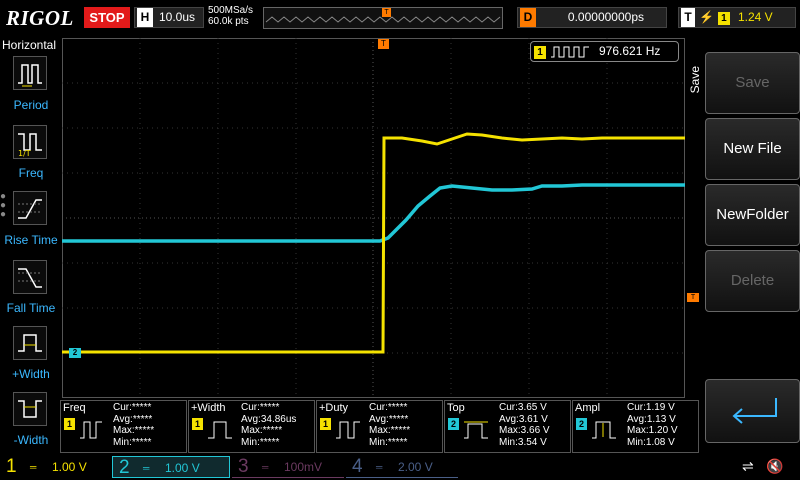  Describe the element at coordinates (177, 17) in the screenshot. I see `timebase-value: 10.0us` at that location.